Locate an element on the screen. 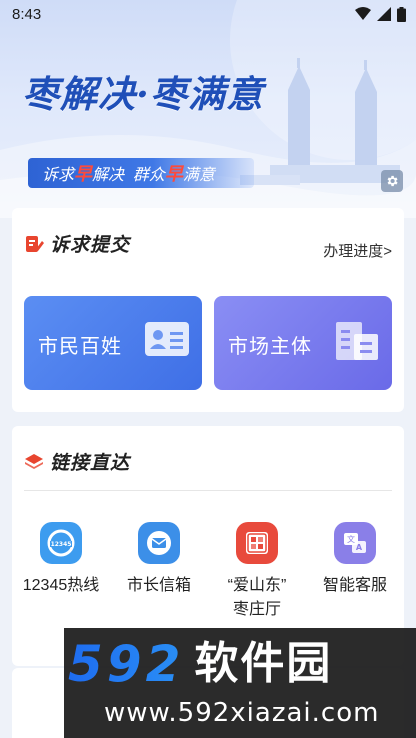 The image size is (416, 738). slogan-text: 满意 is located at coordinates (198, 175).